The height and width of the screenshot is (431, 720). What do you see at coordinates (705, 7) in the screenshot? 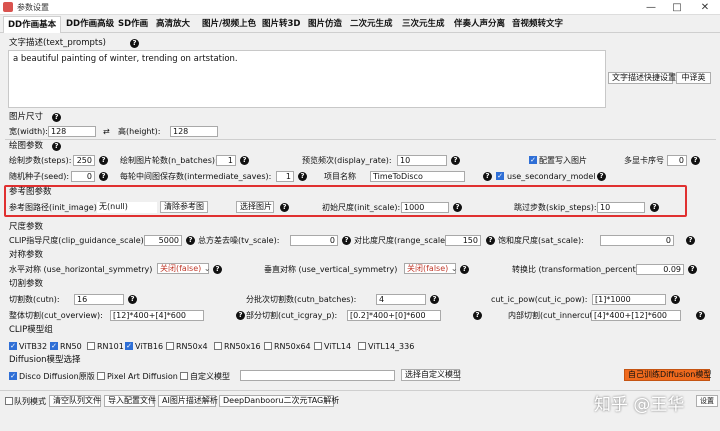
I see `close-button: ✕` at bounding box center [705, 7].